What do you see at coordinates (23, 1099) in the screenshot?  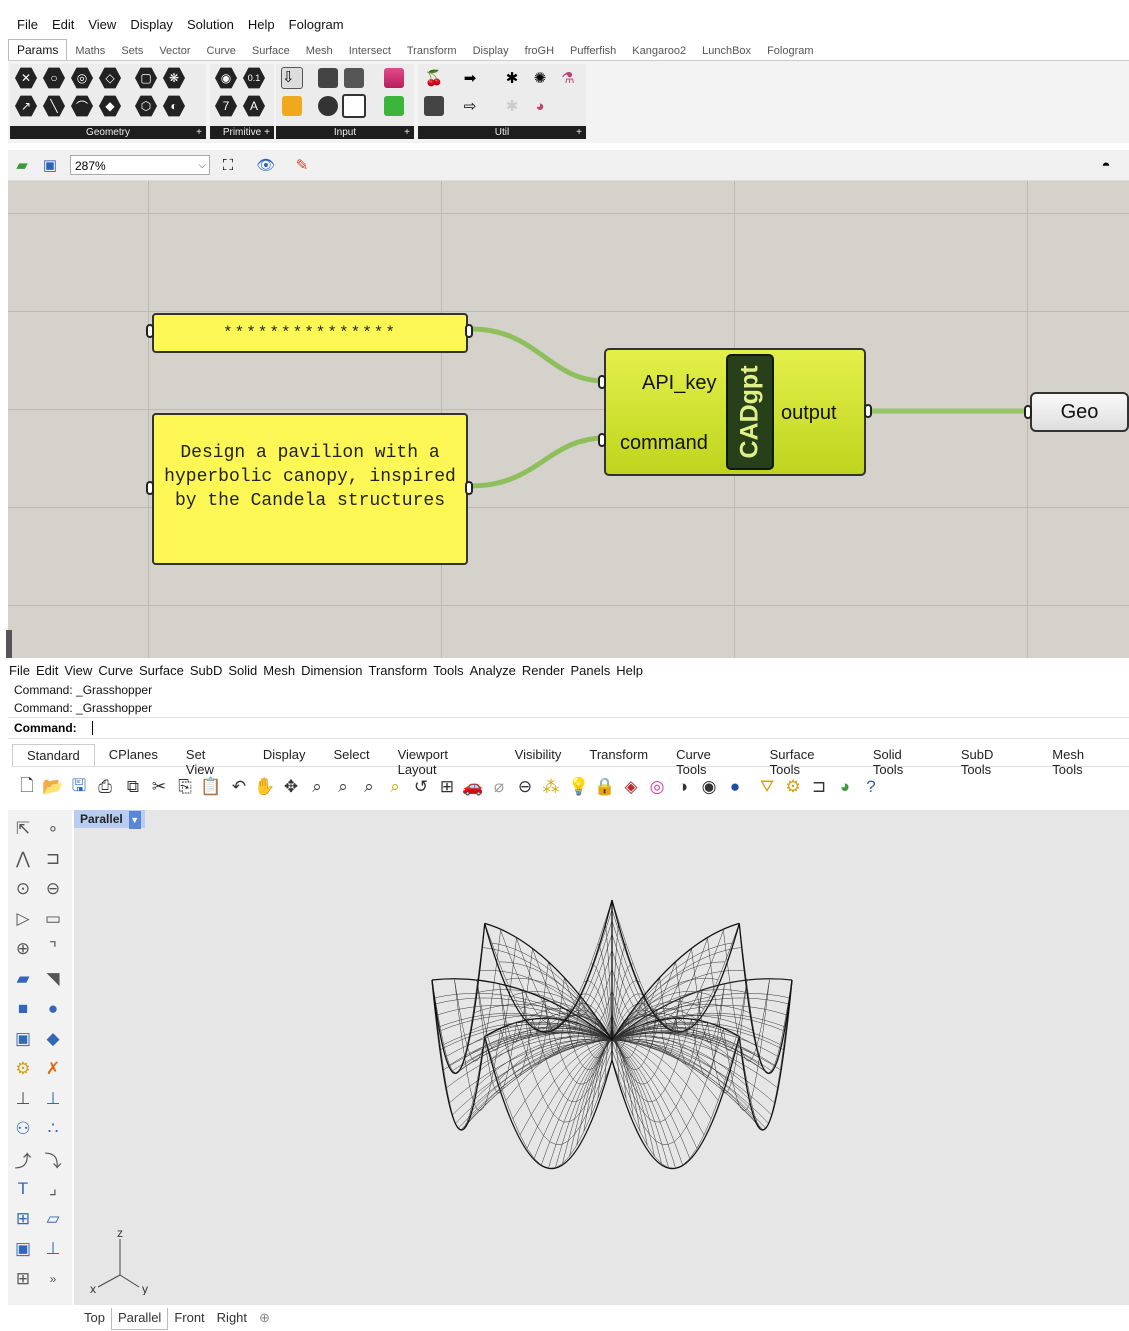 I see `trim-icon: ⊥` at bounding box center [23, 1099].